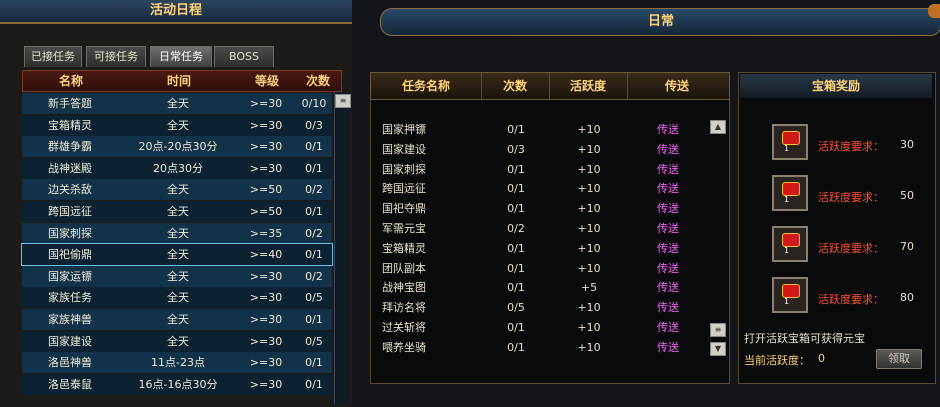  I want to click on schedule-row: 跨国远征 全天 >=50 0/1, so click(177, 211).